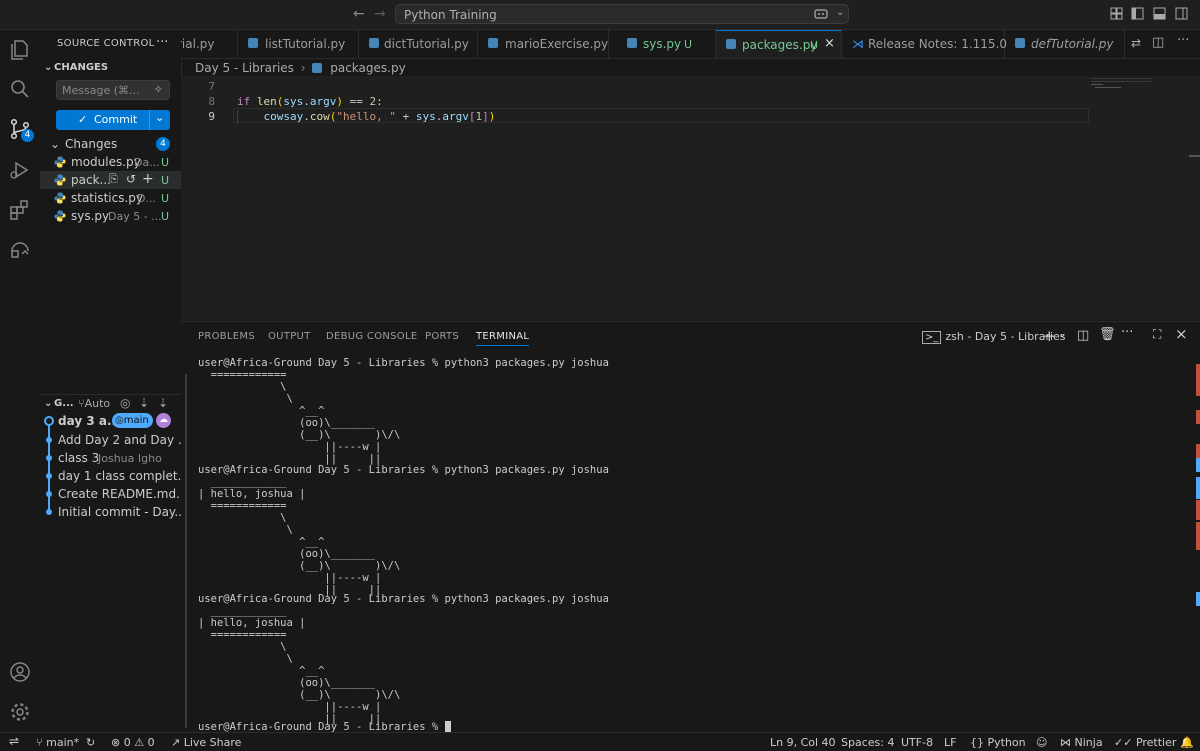 This screenshot has width=1200, height=751. What do you see at coordinates (110, 458) in the screenshot?
I see `list-item: class 3 Joshua Igho` at bounding box center [110, 458].